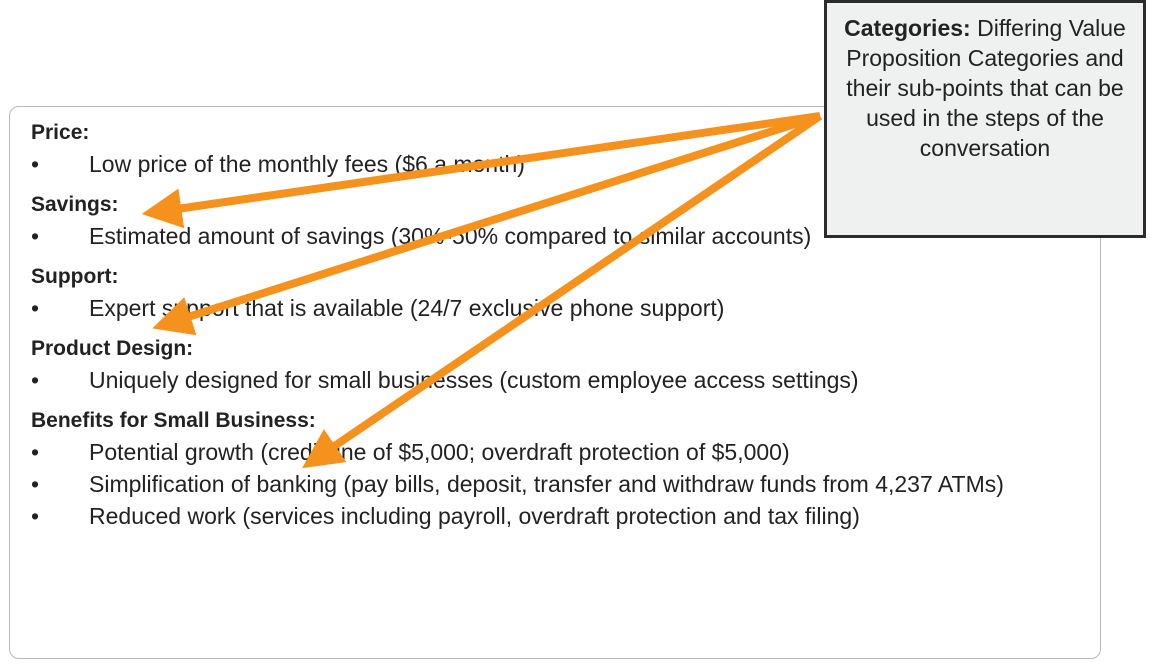 The width and height of the screenshot is (1150, 666). I want to click on category-title: Product Design:, so click(112, 348).